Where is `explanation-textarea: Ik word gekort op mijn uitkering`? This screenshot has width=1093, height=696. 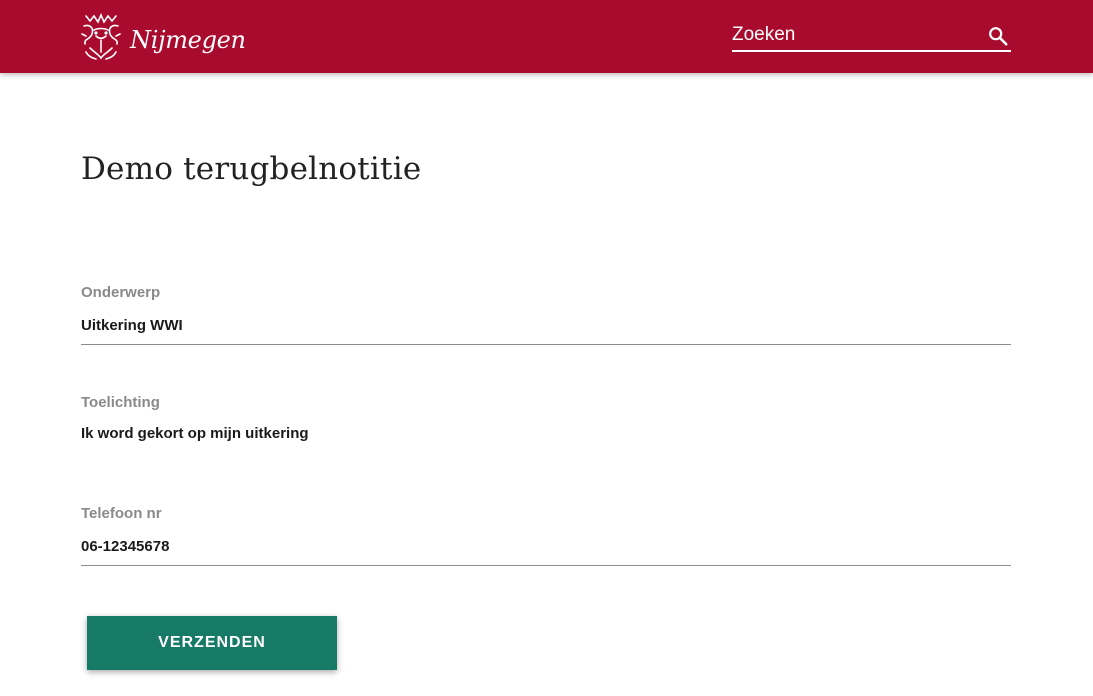 explanation-textarea: Ik word gekort op mijn uitkering is located at coordinates (546, 445).